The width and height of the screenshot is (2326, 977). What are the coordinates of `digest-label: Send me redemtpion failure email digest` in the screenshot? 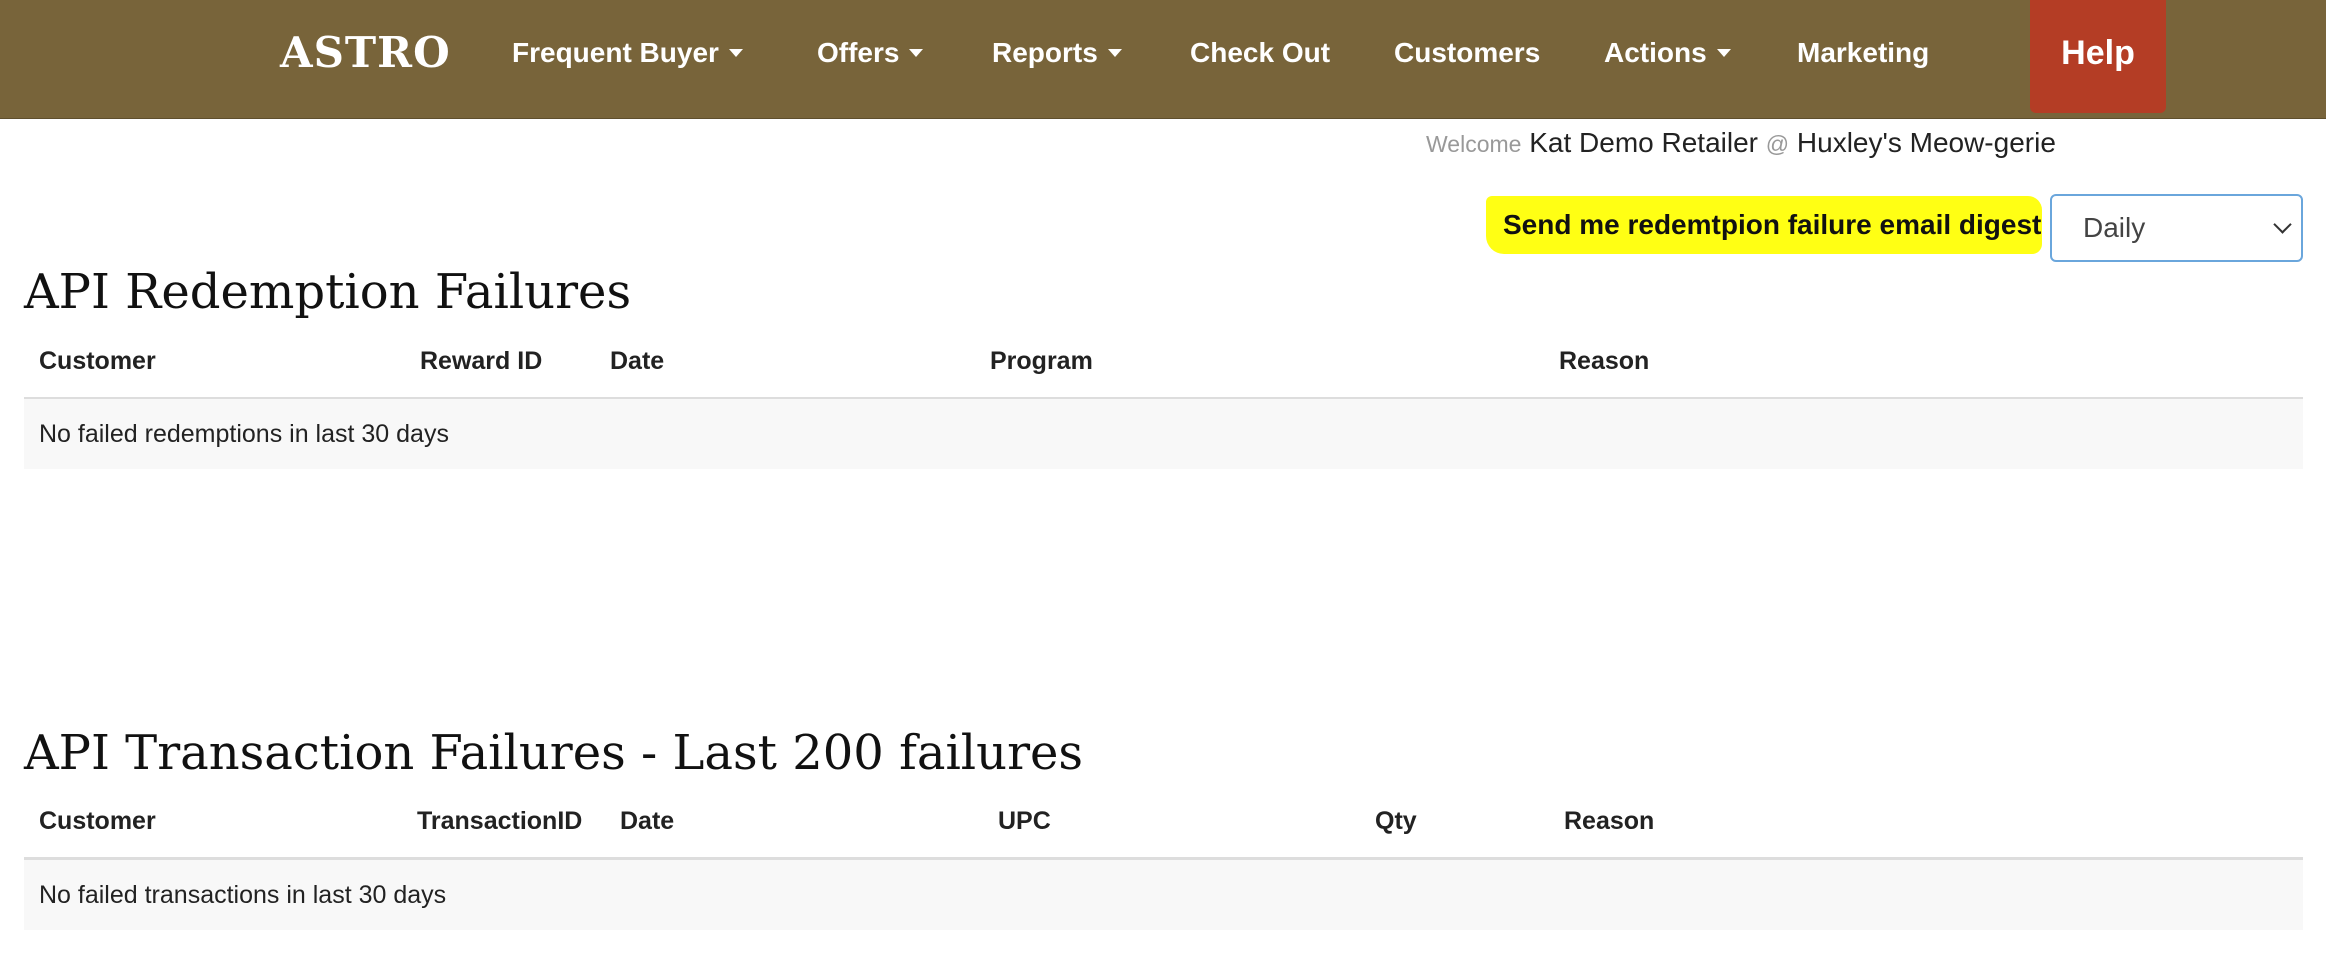 It's located at (1764, 225).